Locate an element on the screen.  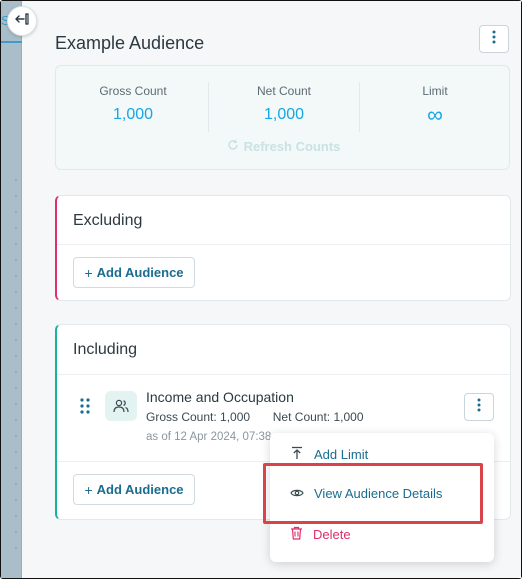
collapse-panel-button is located at coordinates (22, 21).